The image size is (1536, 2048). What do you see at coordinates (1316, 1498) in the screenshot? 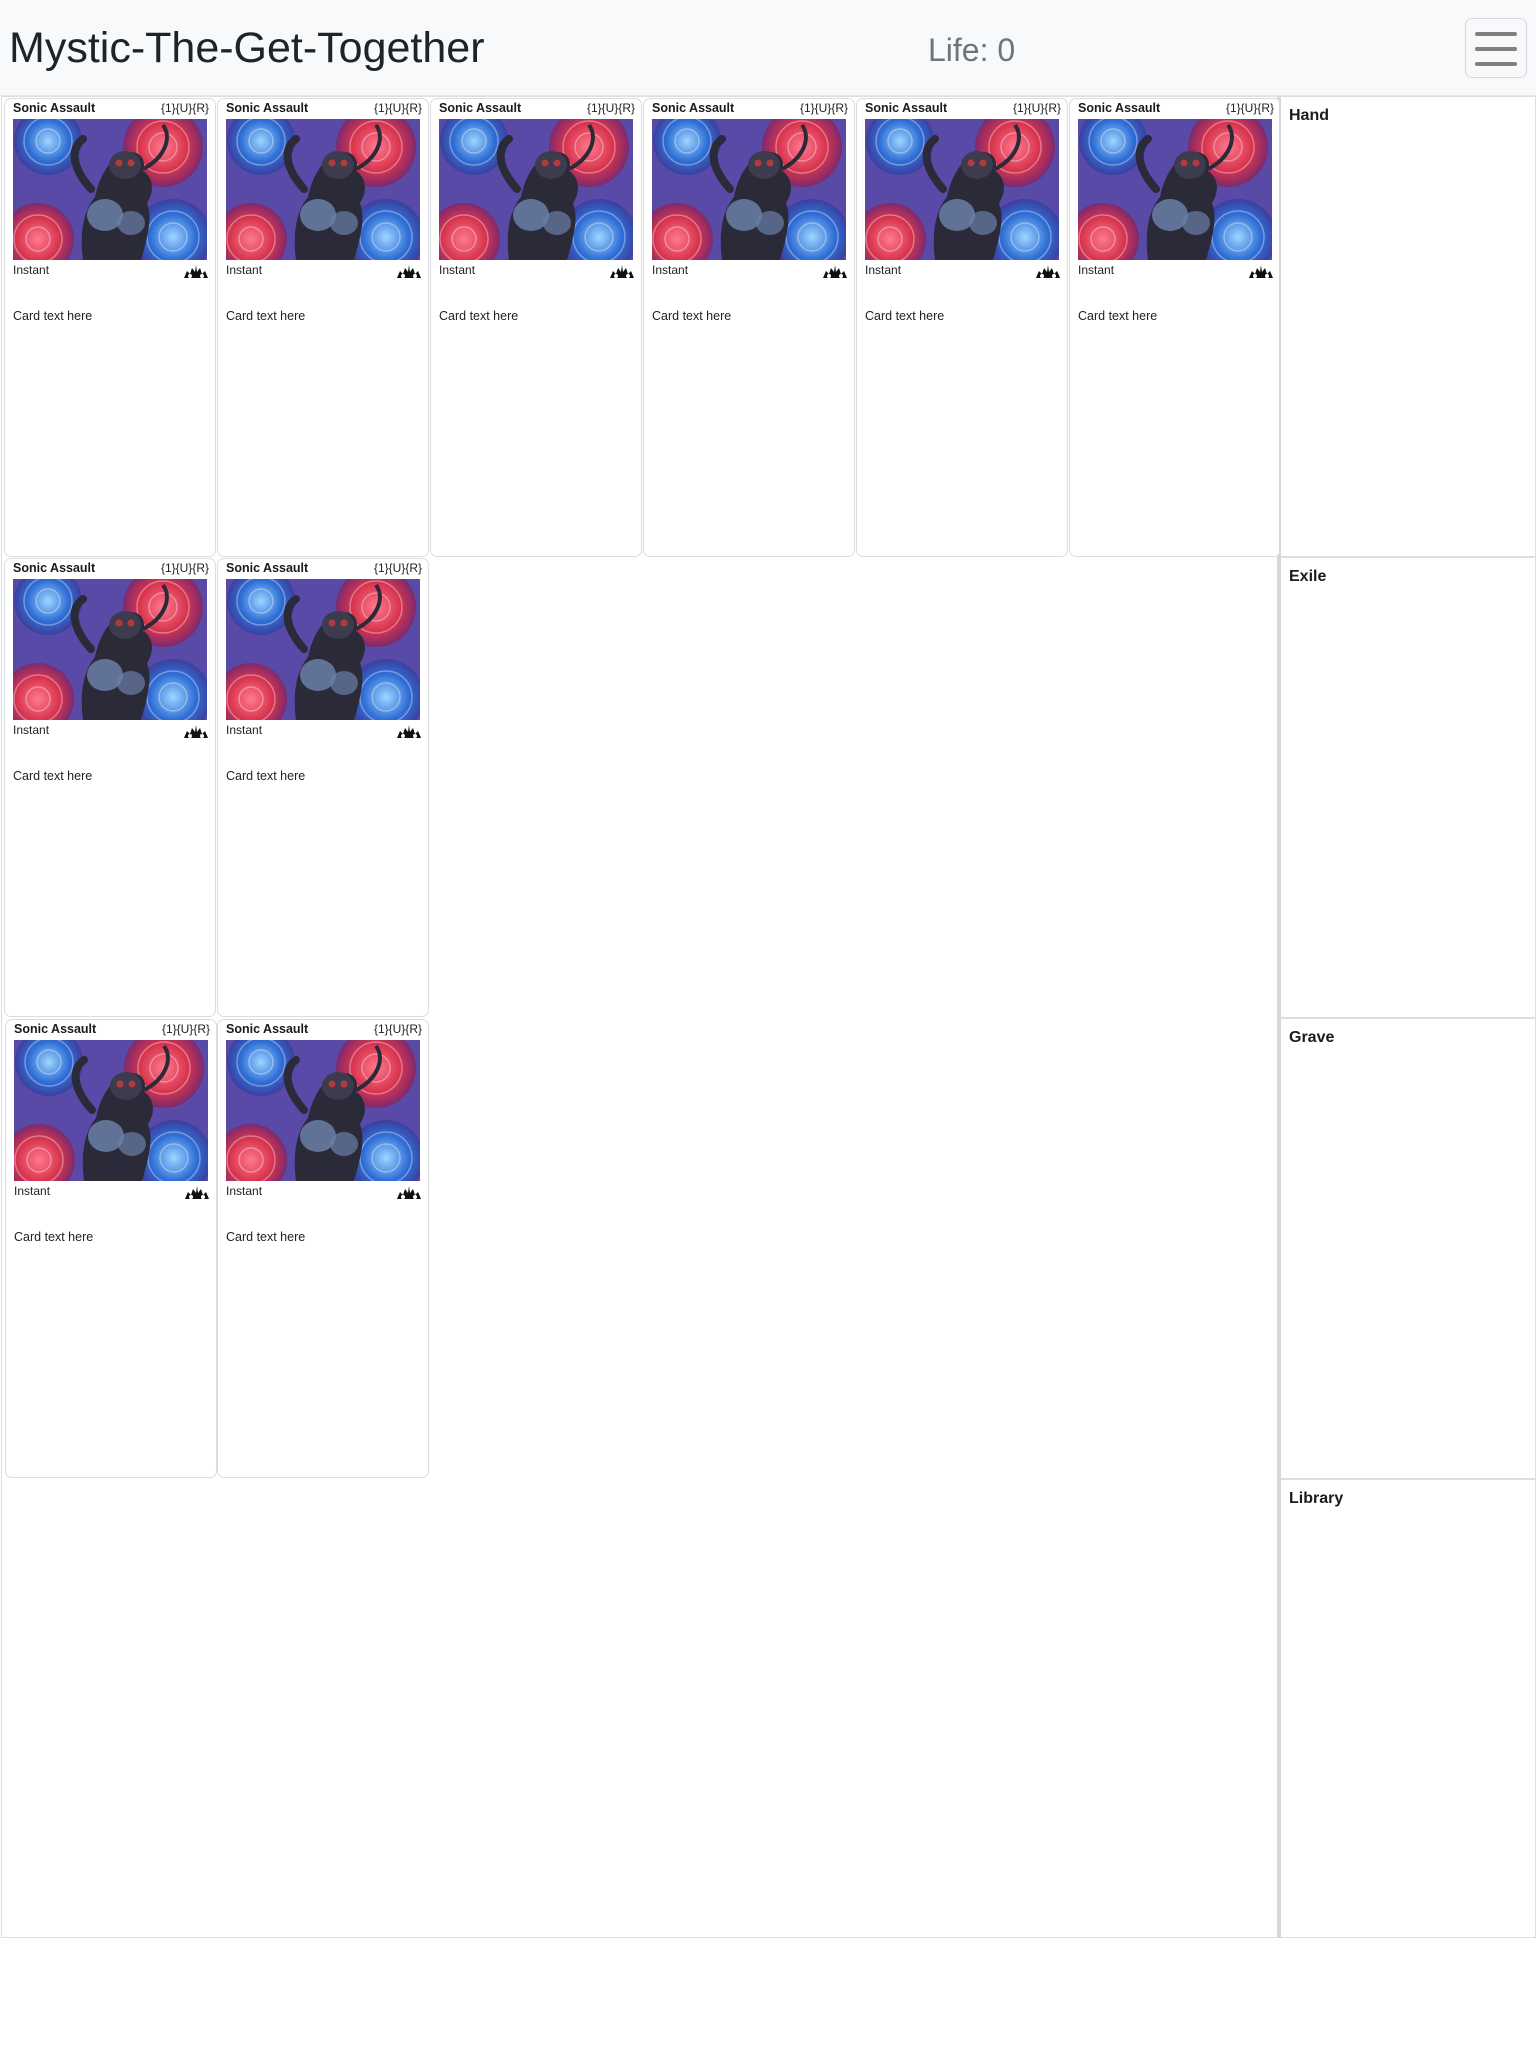
I see `library-zone-title: Library` at bounding box center [1316, 1498].